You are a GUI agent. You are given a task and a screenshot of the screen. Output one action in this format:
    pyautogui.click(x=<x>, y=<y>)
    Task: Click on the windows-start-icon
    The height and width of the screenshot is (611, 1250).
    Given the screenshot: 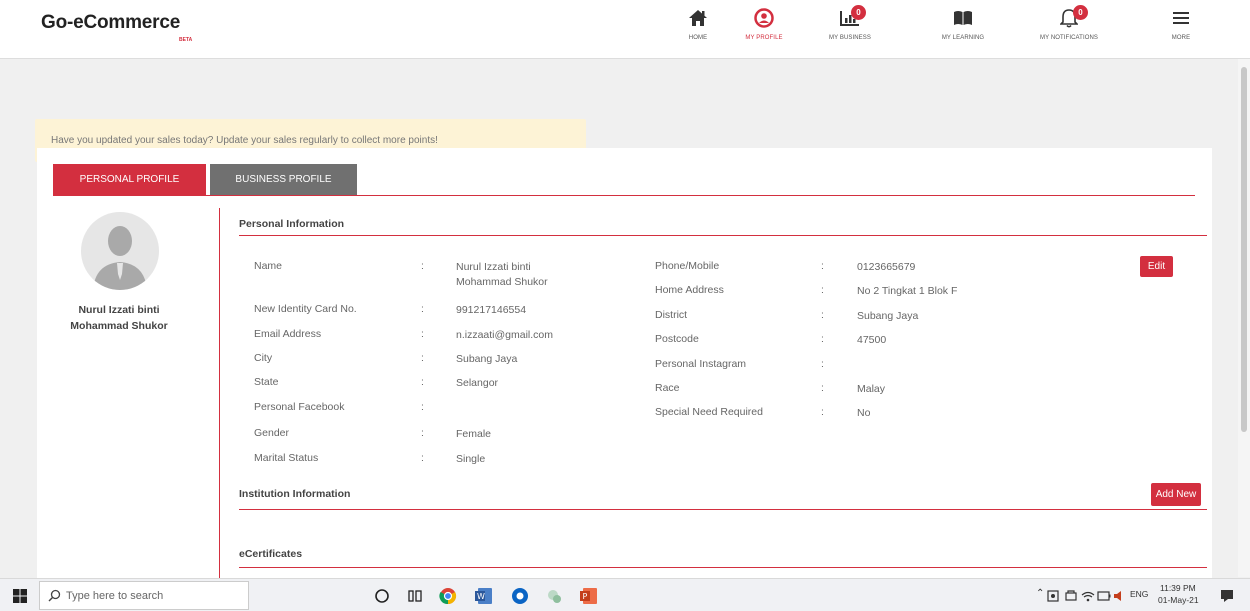 What is the action you would take?
    pyautogui.click(x=20, y=596)
    